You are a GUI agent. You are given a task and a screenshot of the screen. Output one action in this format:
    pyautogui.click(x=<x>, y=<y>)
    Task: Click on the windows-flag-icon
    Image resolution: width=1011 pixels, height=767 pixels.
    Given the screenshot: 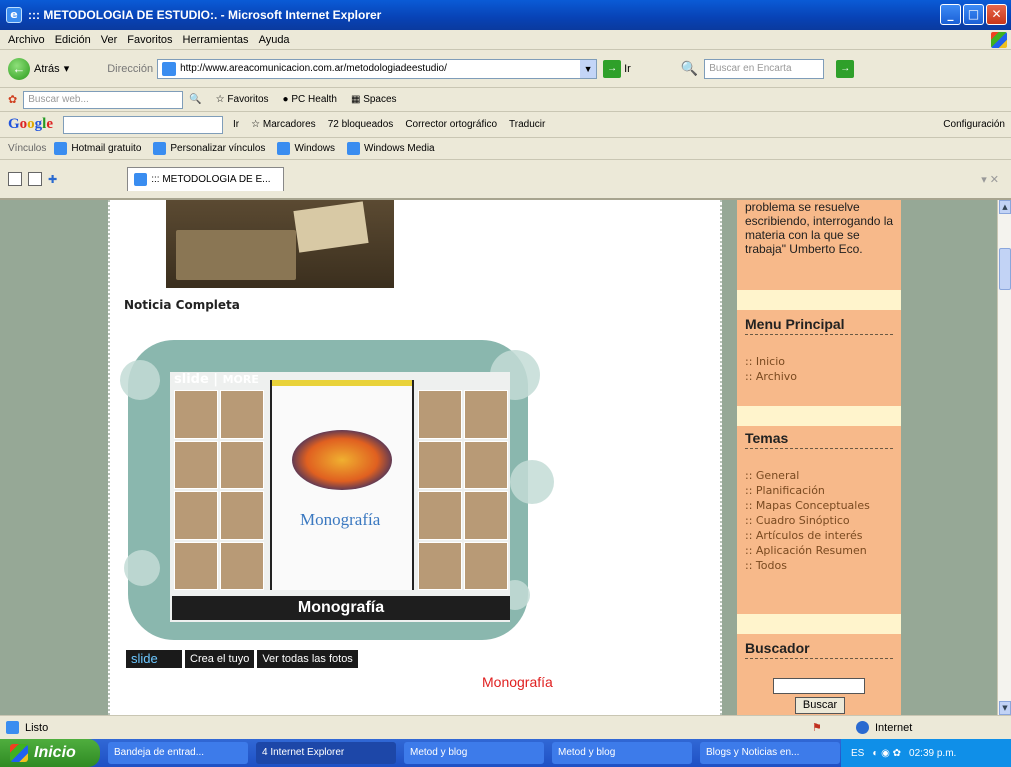 What is the action you would take?
    pyautogui.click(x=19, y=753)
    